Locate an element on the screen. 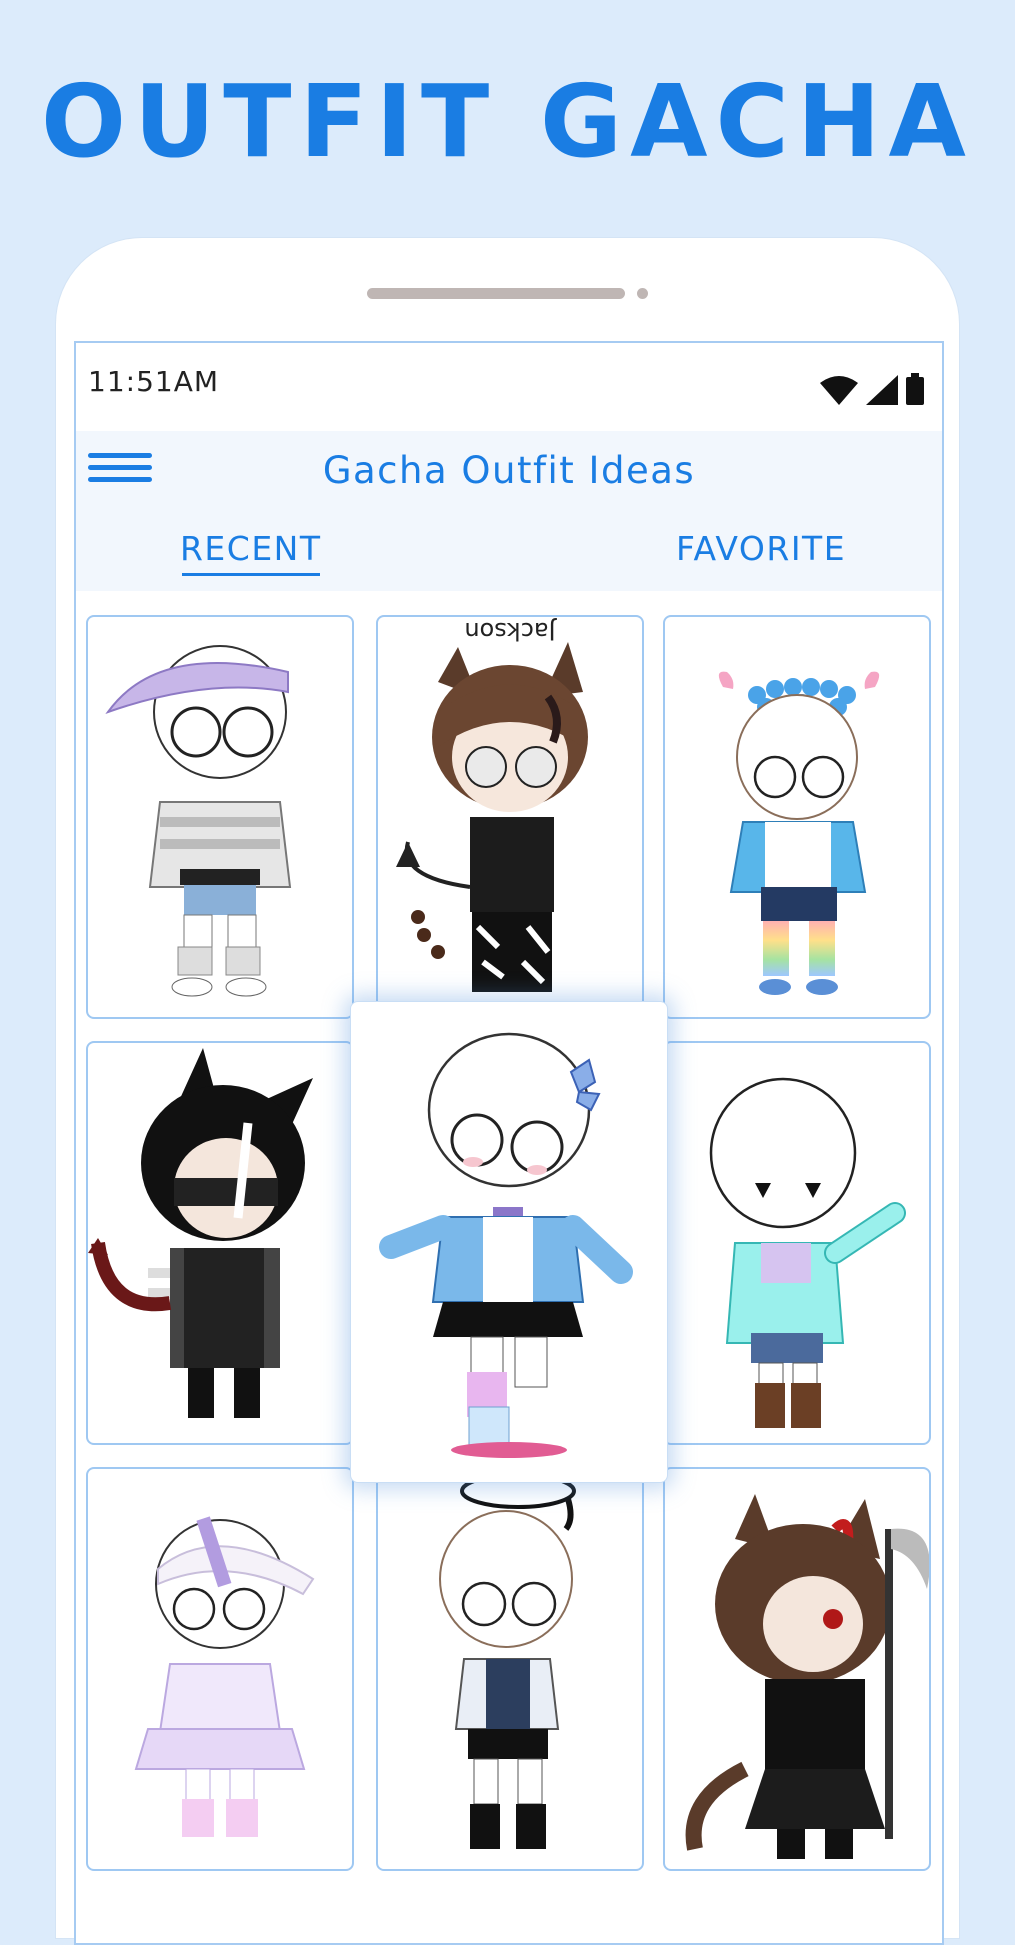 Image resolution: width=1015 pixels, height=1945 pixels. outfit-card: Jackson is located at coordinates (510, 817).